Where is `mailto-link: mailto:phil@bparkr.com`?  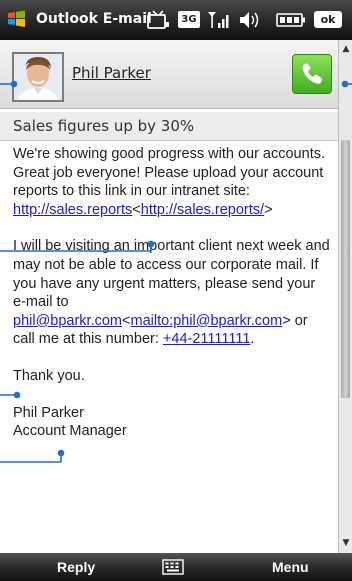
mailto-link: mailto:phil@bparkr.com is located at coordinates (206, 321).